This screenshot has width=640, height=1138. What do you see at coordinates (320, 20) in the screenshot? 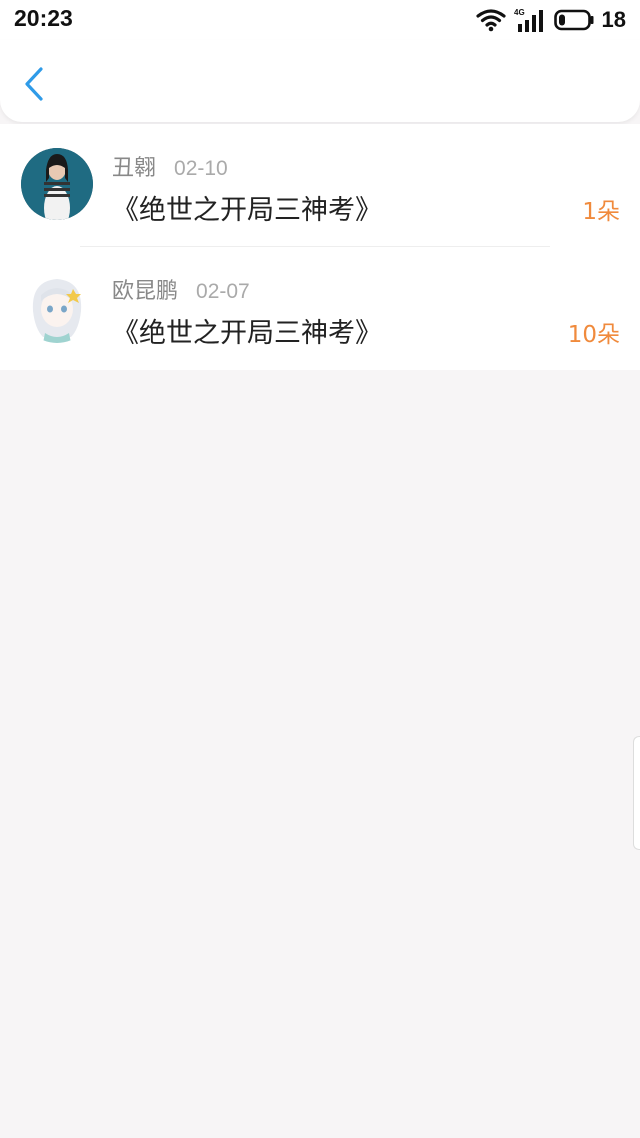
I see `status-bar: 20:23 4G 18` at bounding box center [320, 20].